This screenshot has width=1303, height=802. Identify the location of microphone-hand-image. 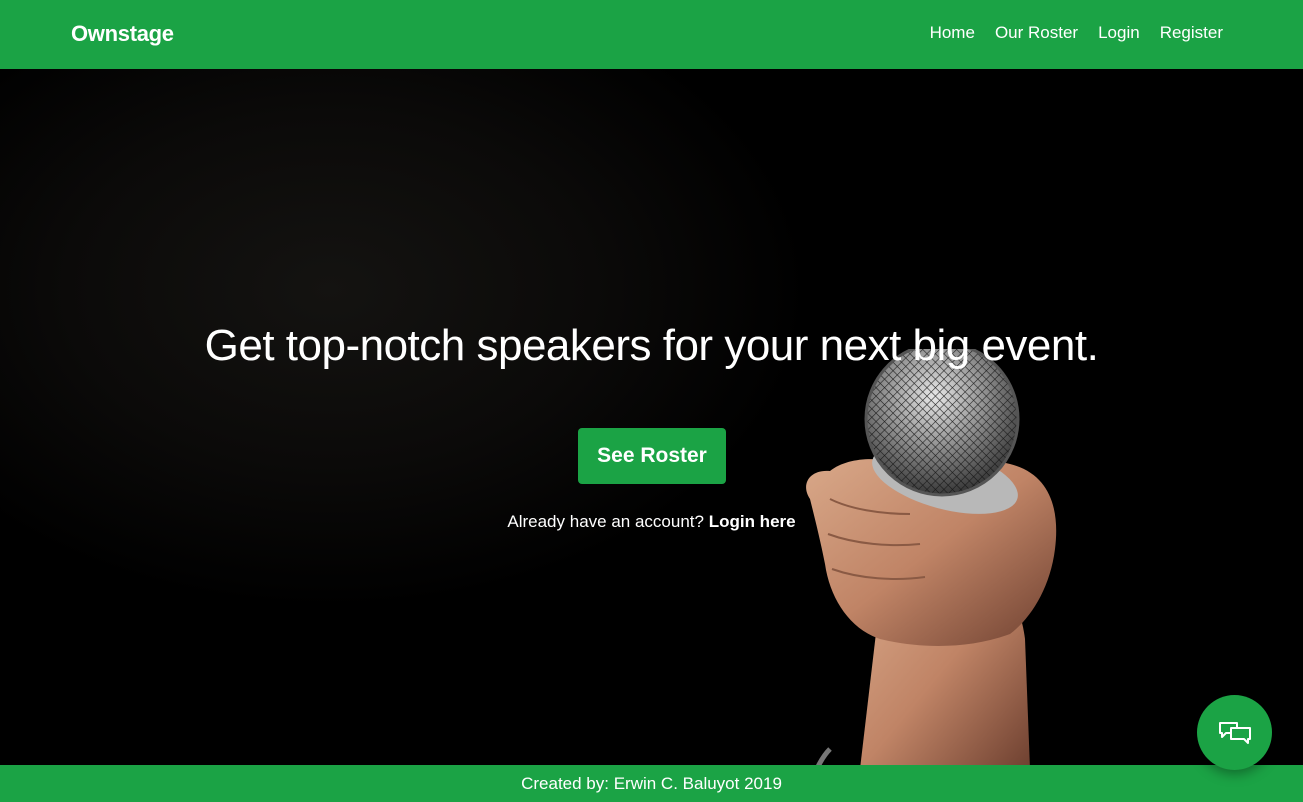
(931, 557).